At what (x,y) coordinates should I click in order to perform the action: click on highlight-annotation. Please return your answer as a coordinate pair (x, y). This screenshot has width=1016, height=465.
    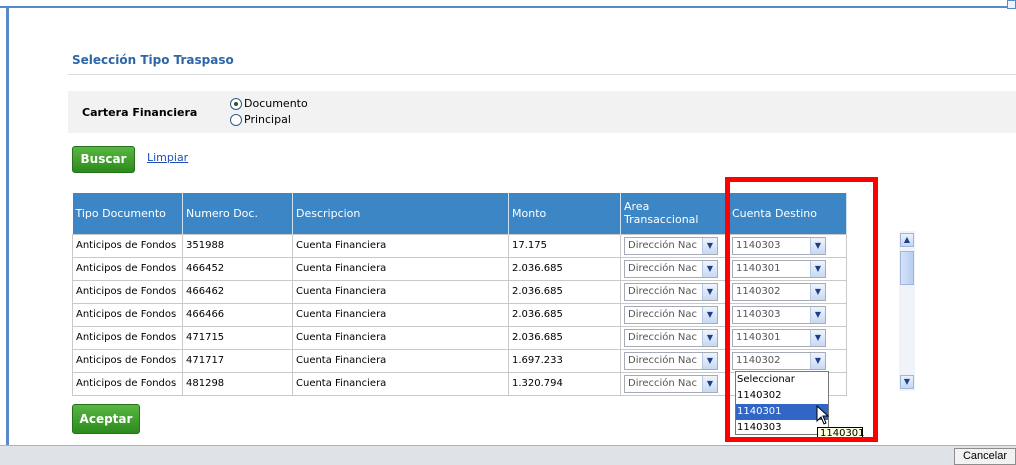
    Looking at the image, I should click on (801, 309).